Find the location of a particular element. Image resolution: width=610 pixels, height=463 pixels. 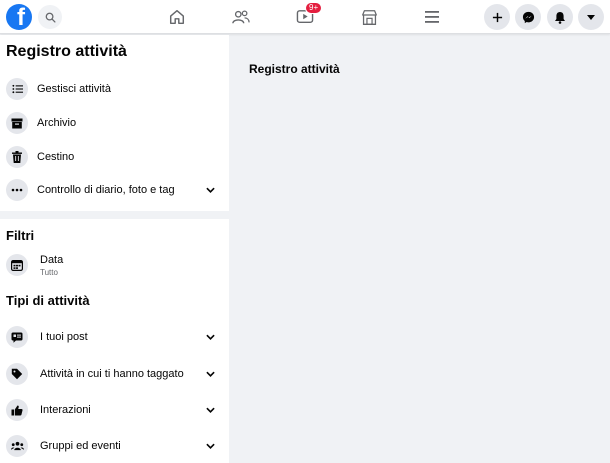

activity-type-your-posts: I tuoi post is located at coordinates (114, 337).